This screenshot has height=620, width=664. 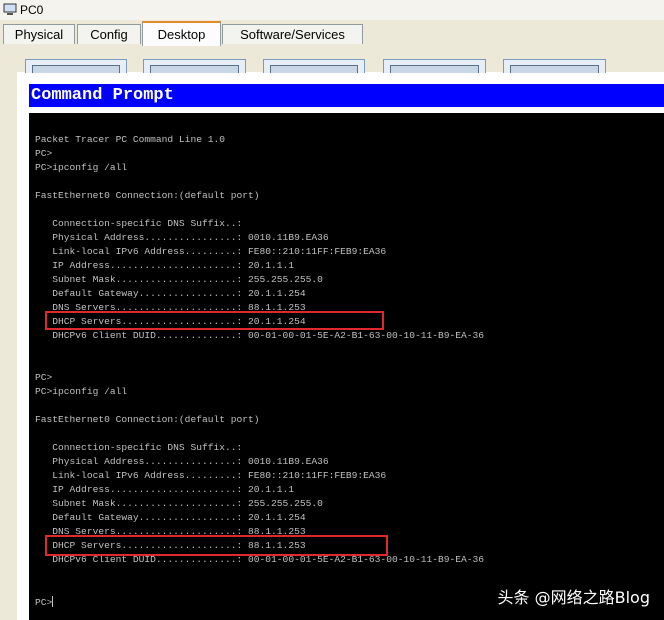 I want to click on tab-software-services: Software/Services, so click(x=292, y=34).